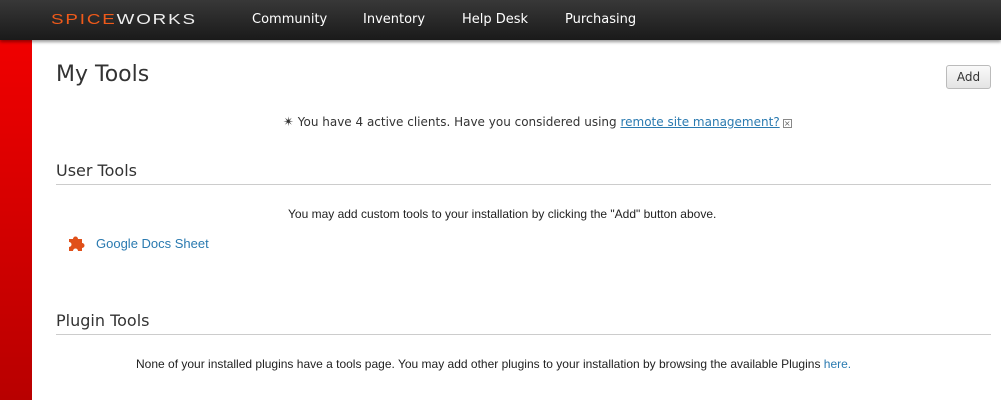  Describe the element at coordinates (288, 122) in the screenshot. I see `clients-icon: ✴` at that location.